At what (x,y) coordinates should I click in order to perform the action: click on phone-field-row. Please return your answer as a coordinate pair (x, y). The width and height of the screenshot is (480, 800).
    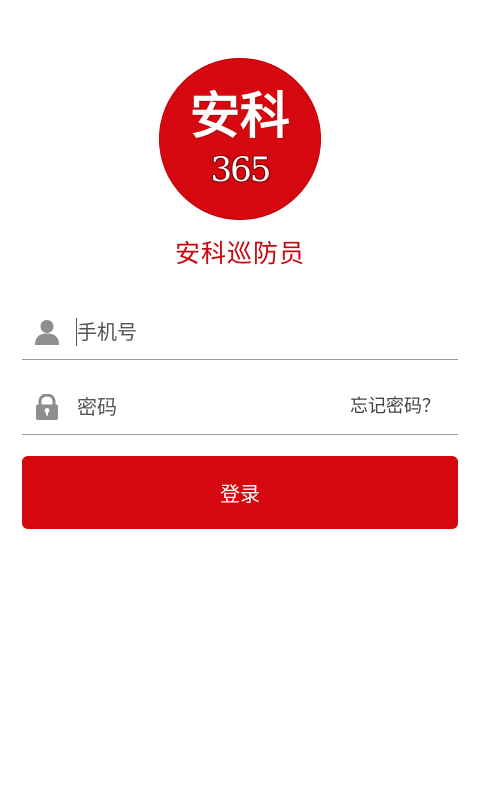
    Looking at the image, I should click on (240, 331).